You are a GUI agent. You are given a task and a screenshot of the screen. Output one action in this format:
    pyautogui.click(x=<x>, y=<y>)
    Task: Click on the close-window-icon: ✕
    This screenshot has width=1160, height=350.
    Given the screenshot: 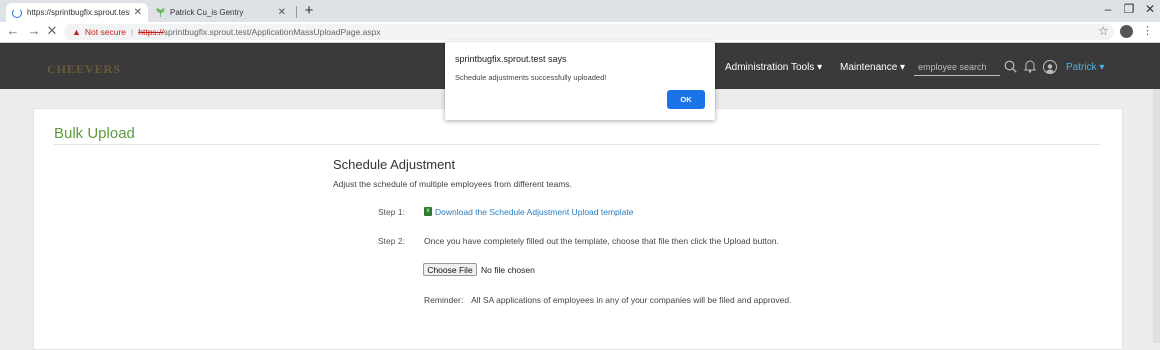 What is the action you would take?
    pyautogui.click(x=1150, y=9)
    